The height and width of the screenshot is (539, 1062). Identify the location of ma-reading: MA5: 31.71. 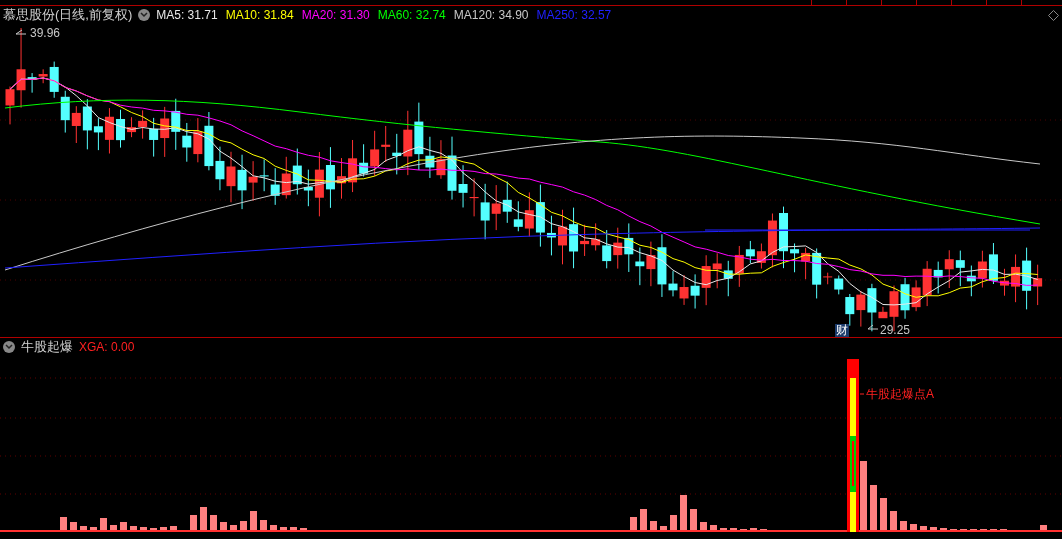
(187, 15).